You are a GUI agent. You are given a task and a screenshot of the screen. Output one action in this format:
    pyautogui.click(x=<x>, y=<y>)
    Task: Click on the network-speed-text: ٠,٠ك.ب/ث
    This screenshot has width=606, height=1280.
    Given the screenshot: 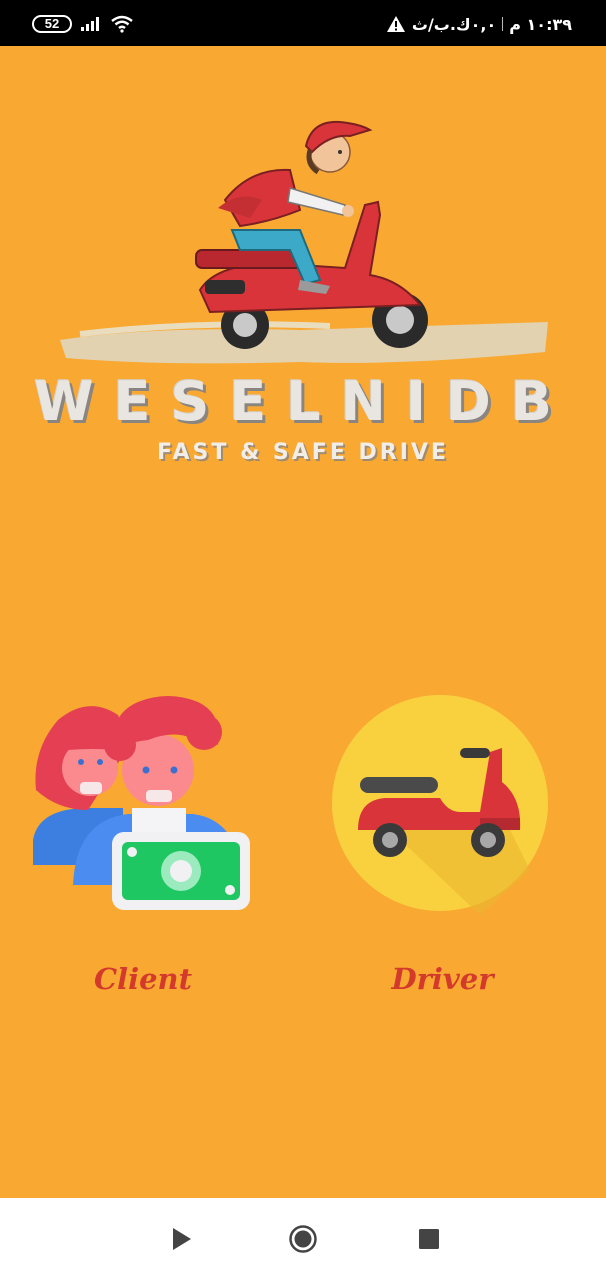 What is the action you would take?
    pyautogui.click(x=454, y=24)
    